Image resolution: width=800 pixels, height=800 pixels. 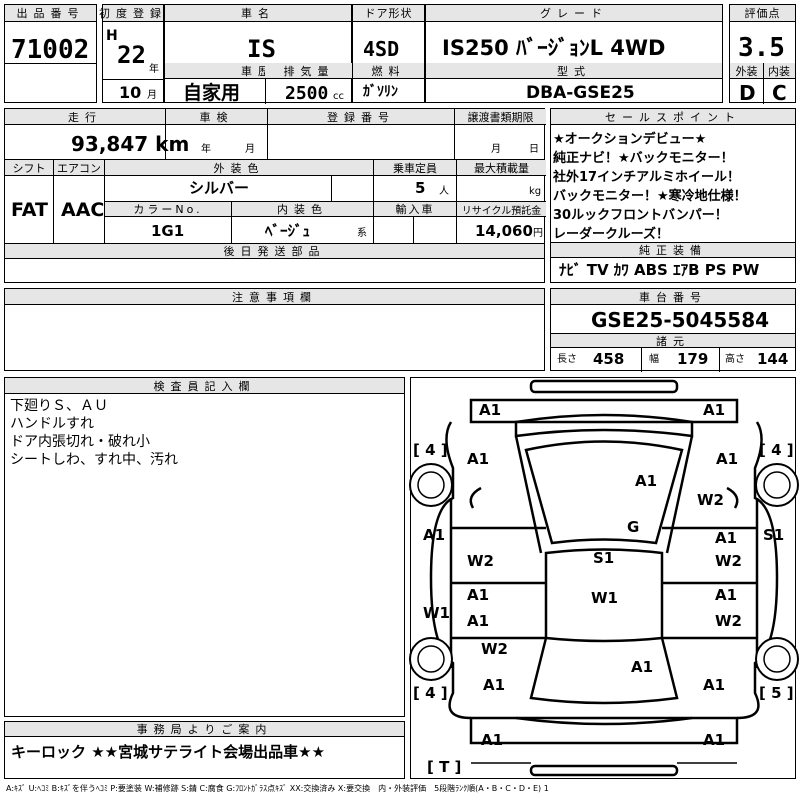 What do you see at coordinates (630, 139) in the screenshot?
I see `selling-line: ★オークションデビュー★` at bounding box center [630, 139].